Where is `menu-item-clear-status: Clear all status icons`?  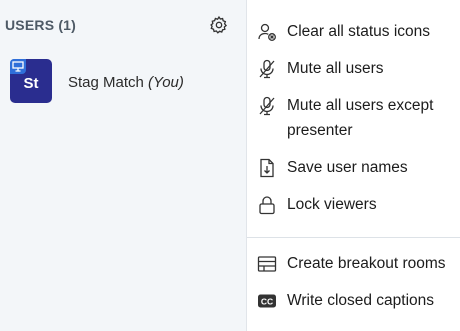
menu-item-clear-status: Clear all status icons is located at coordinates (353, 32).